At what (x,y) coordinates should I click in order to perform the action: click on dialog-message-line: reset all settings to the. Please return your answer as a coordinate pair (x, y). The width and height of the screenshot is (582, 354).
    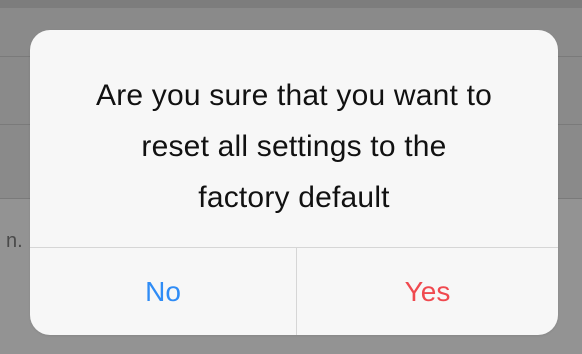
    Looking at the image, I should click on (294, 146).